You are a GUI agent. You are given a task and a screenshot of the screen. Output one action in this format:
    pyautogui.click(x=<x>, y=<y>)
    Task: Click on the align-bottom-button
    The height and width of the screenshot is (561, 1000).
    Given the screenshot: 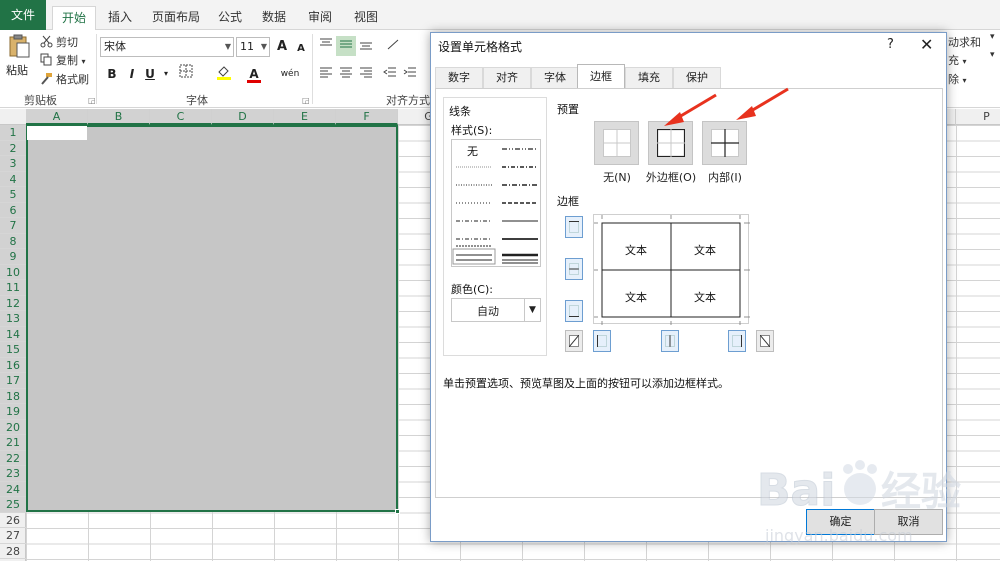 What is the action you would take?
    pyautogui.click(x=366, y=46)
    